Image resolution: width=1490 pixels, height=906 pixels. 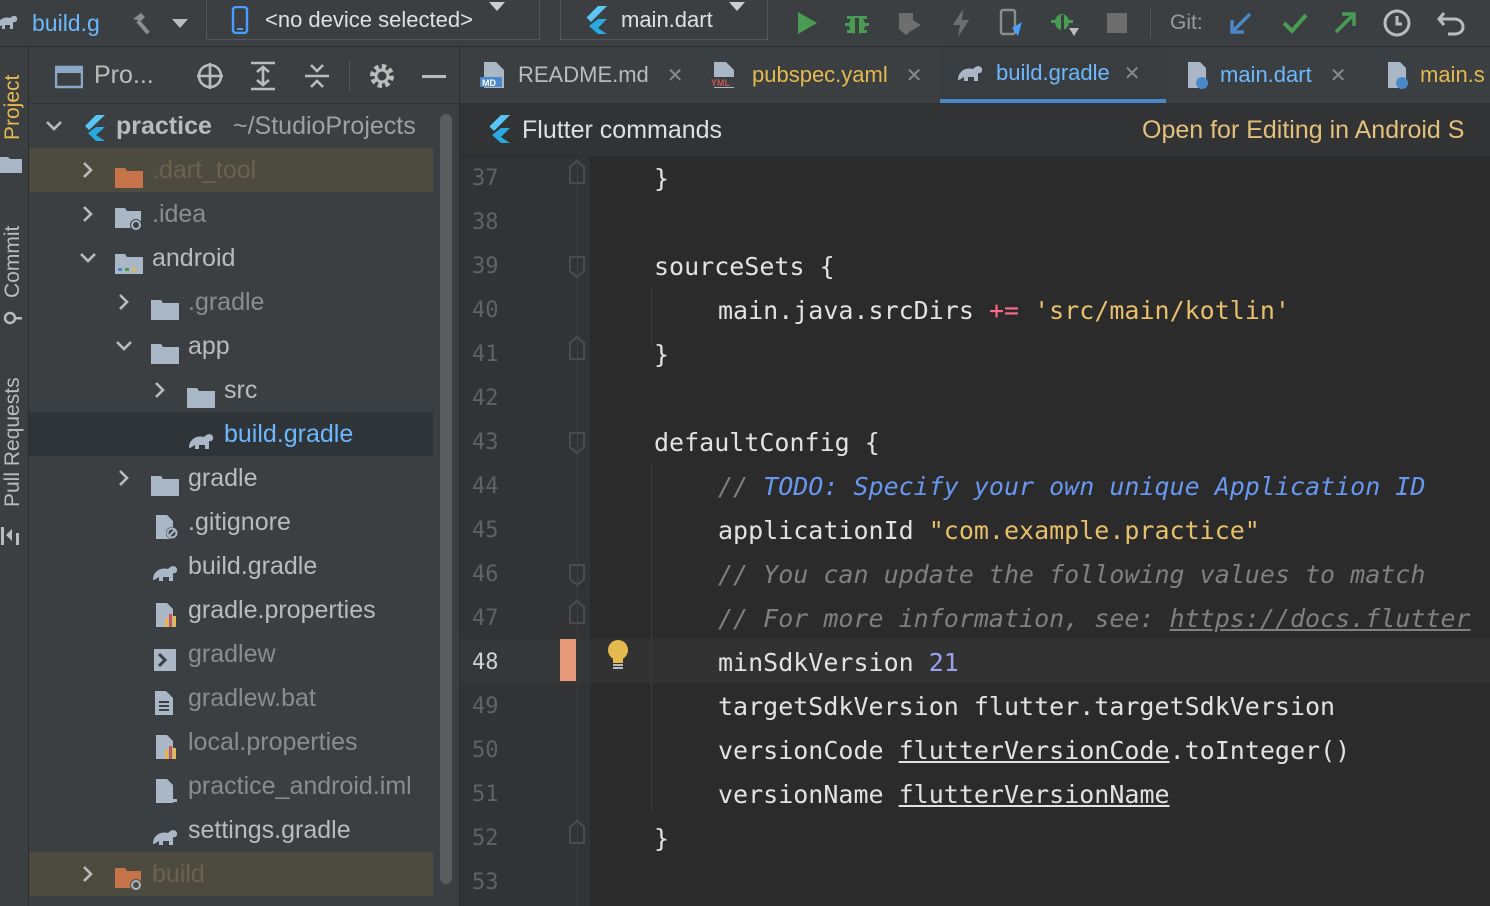 What do you see at coordinates (231, 346) in the screenshot?
I see `tree-item-app: app` at bounding box center [231, 346].